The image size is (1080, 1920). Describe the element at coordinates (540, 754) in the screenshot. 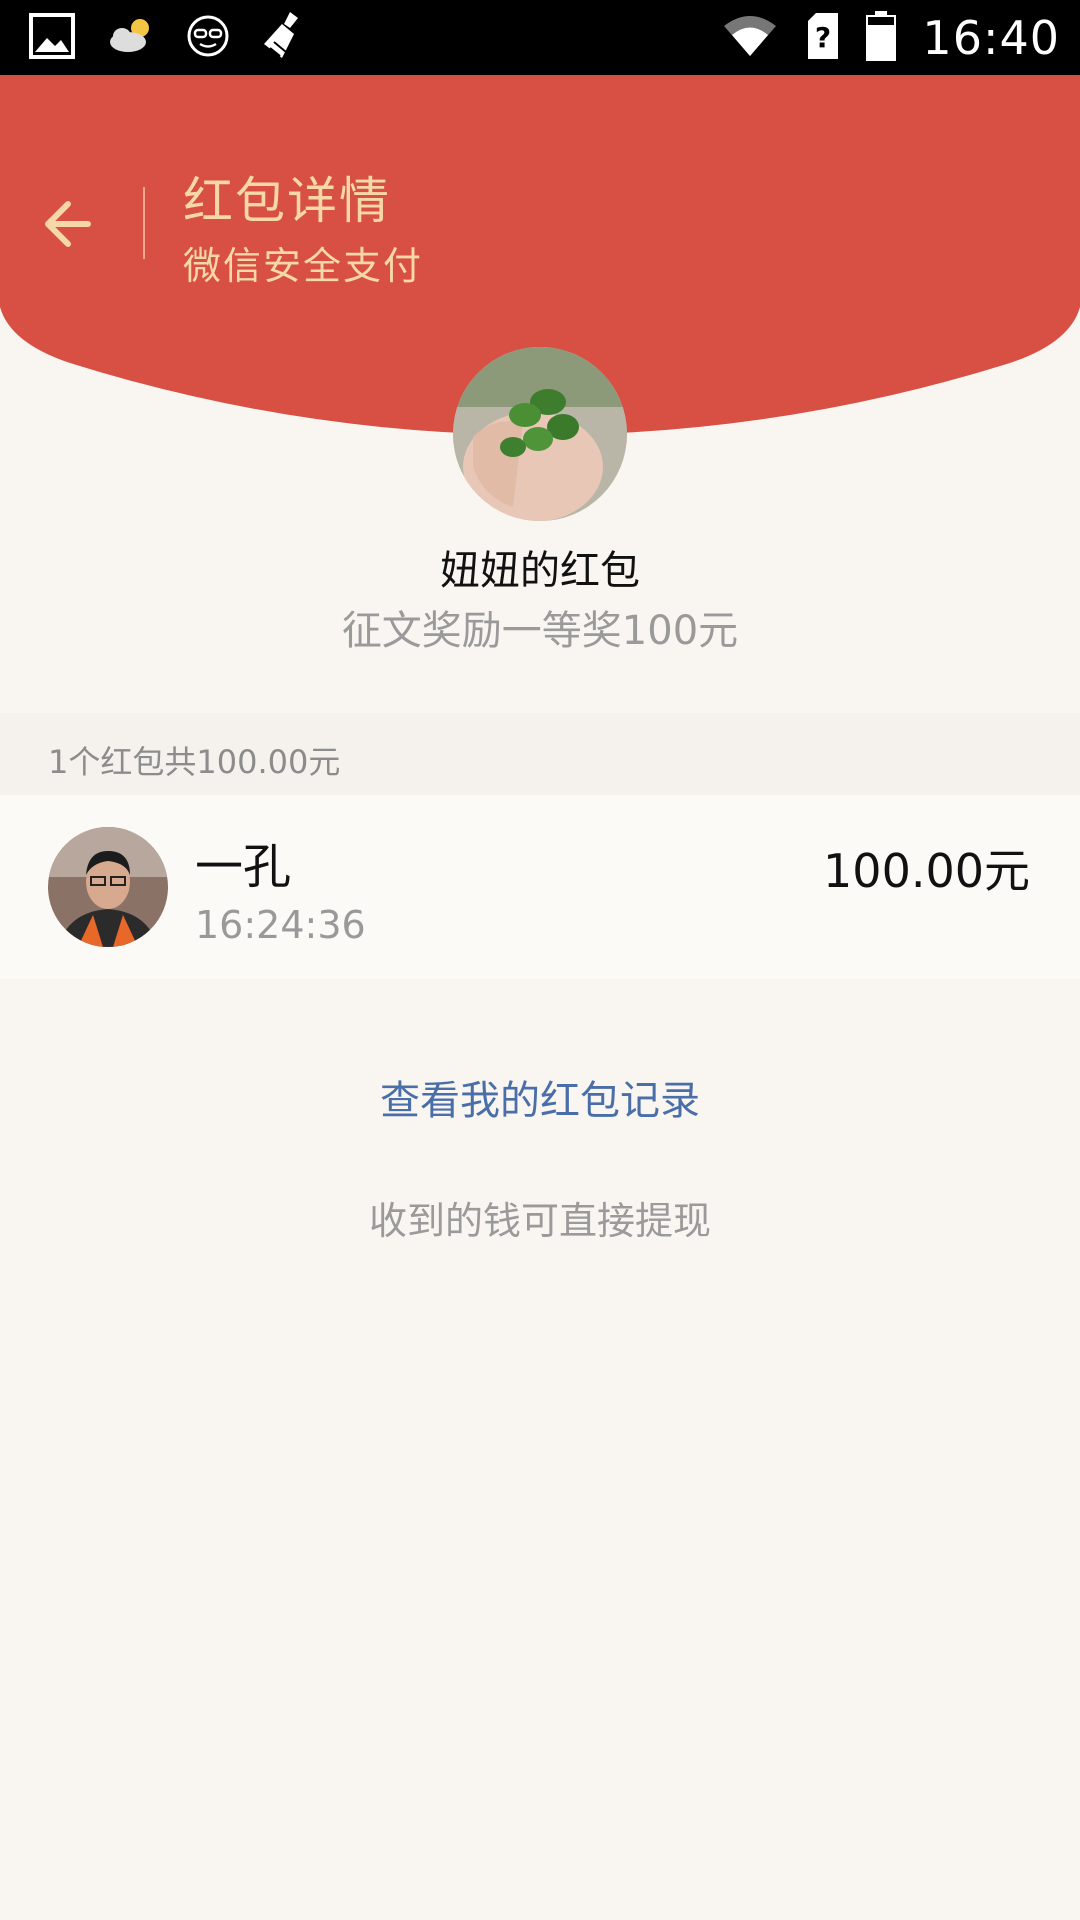

I see `summary-strip: 1个红包共100.00元` at that location.